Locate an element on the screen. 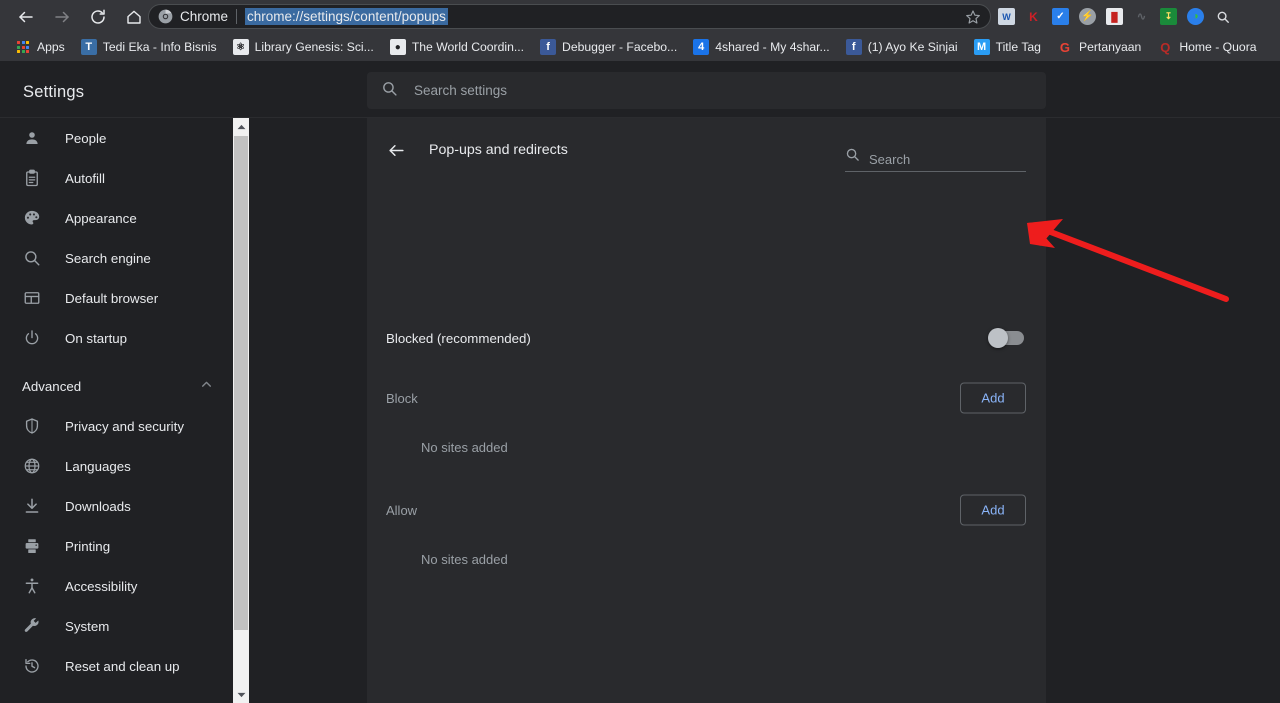 The image size is (1280, 703). sidebar-advanced-label: Advanced is located at coordinates (52, 386).